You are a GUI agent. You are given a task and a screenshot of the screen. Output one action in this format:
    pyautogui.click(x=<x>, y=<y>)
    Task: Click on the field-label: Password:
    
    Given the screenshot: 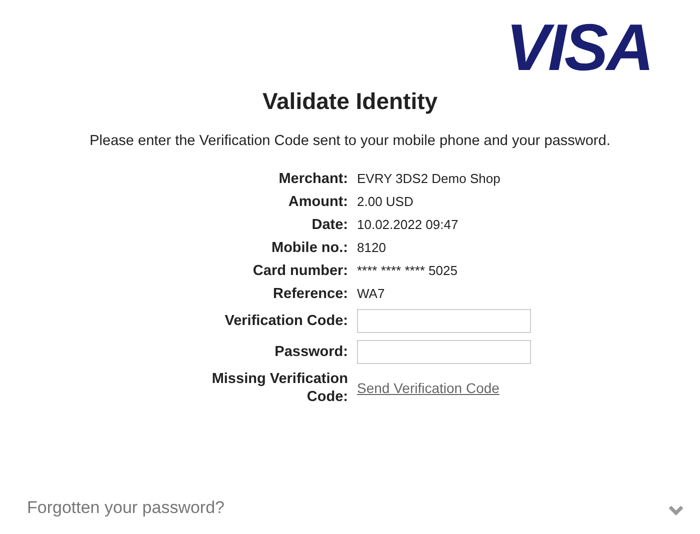 What is the action you would take?
    pyautogui.click(x=311, y=352)
    